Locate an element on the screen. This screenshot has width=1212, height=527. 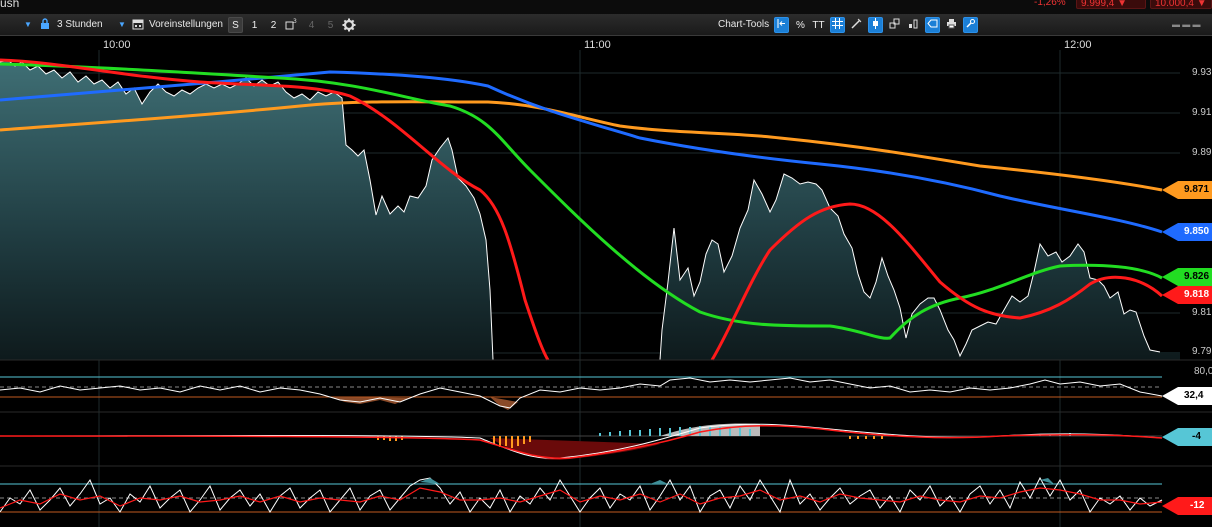
rsi-oversold-fill is located at coordinates (424, 403).